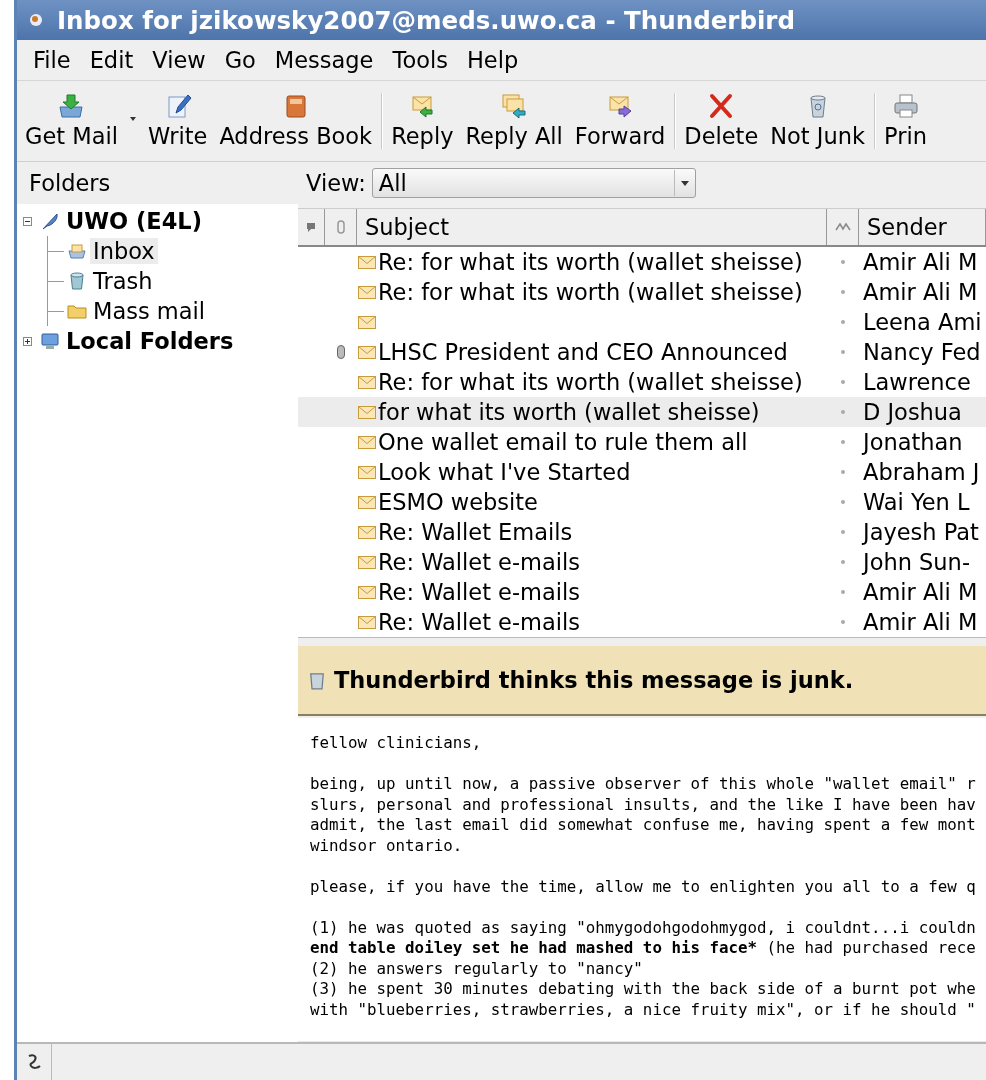  Describe the element at coordinates (643, 804) in the screenshot. I see `message-text-line: slurs, personal and professional insults, and the like I have been hav` at that location.